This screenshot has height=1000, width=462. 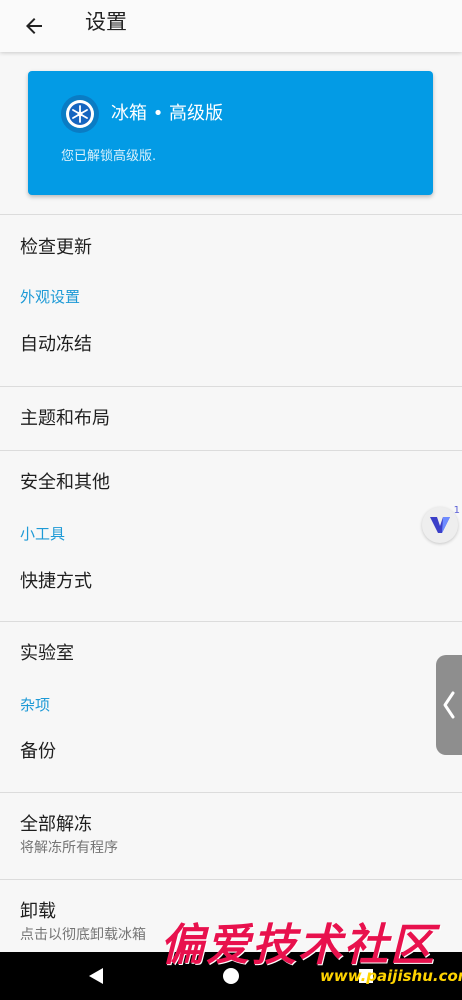 What do you see at coordinates (65, 482) in the screenshot?
I see `setting-label: 安全和其他` at bounding box center [65, 482].